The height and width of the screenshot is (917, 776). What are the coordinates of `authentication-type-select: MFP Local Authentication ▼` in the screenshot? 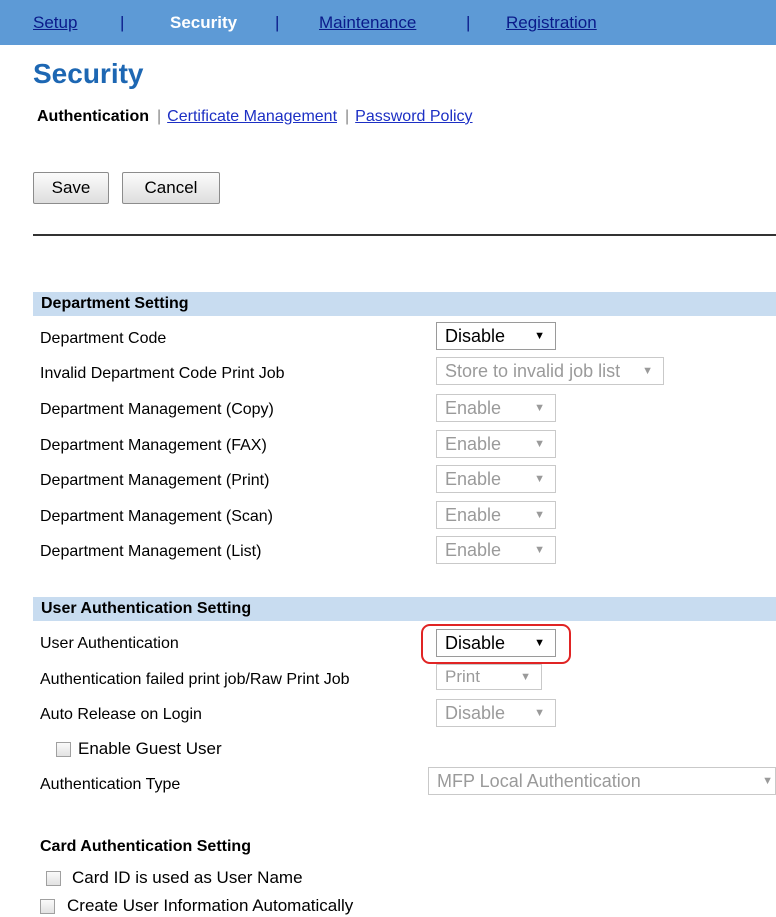 It's located at (602, 781).